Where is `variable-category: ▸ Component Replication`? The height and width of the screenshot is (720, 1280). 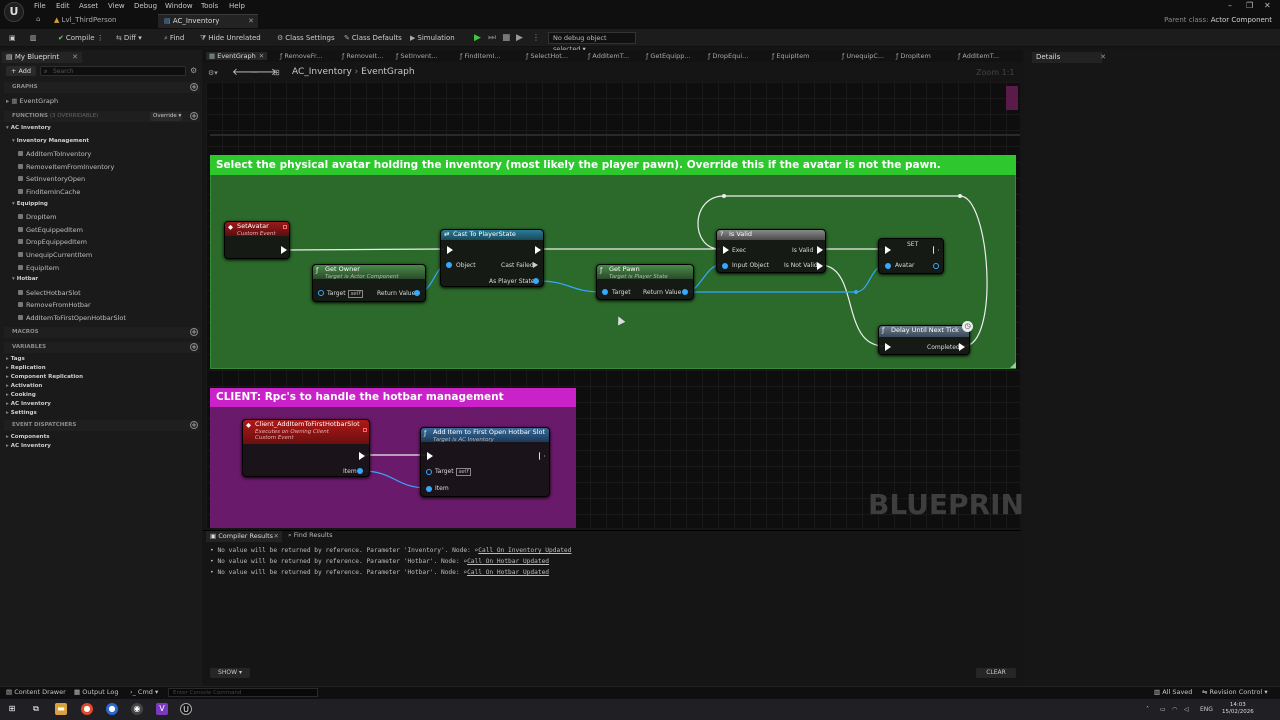 variable-category: ▸ Component Replication is located at coordinates (44, 377).